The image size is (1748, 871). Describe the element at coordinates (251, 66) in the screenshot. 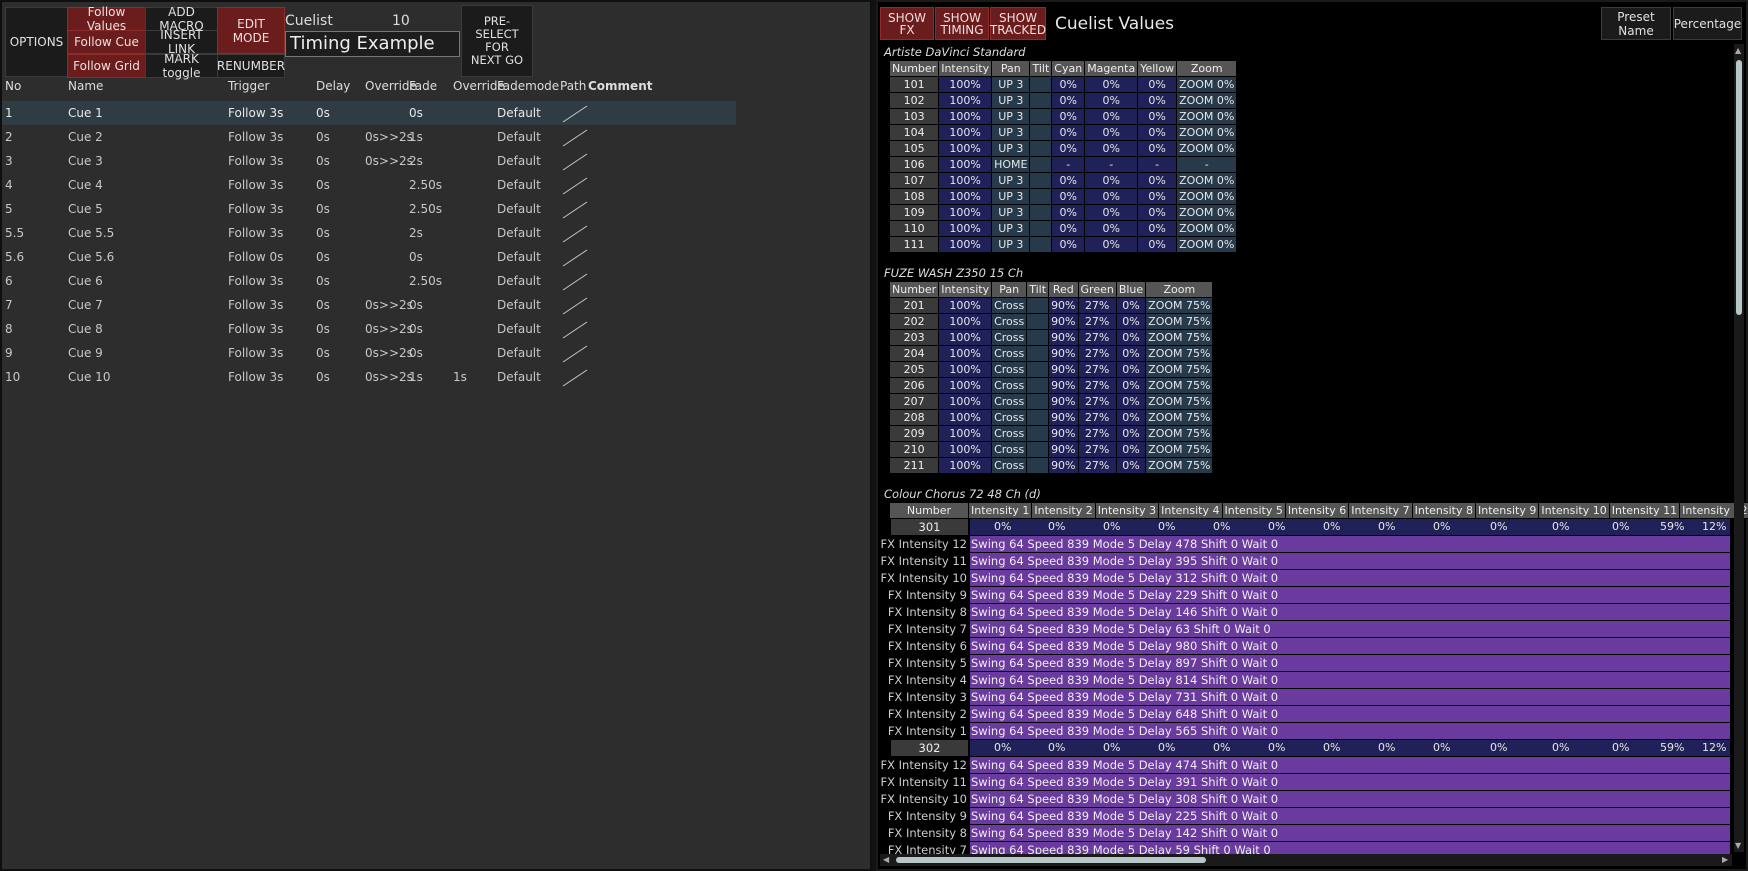

I see `renumber-button: RENUMBER` at that location.